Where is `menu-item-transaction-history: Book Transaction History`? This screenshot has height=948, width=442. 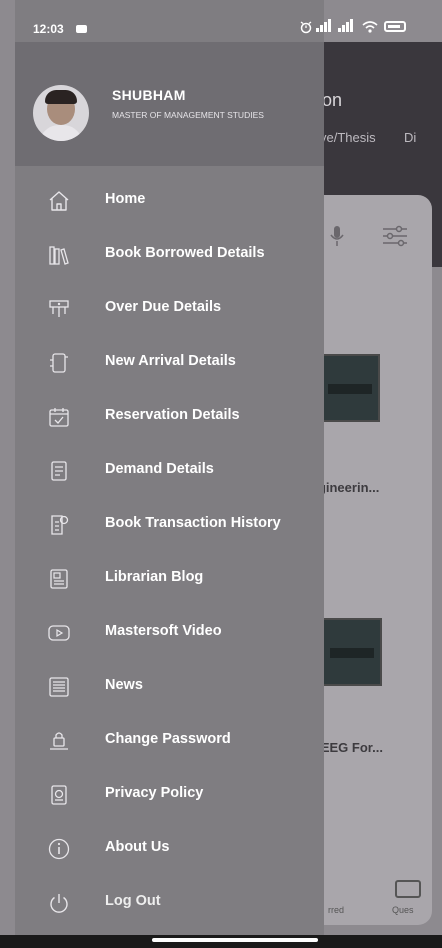 menu-item-transaction-history: Book Transaction History is located at coordinates (169, 525).